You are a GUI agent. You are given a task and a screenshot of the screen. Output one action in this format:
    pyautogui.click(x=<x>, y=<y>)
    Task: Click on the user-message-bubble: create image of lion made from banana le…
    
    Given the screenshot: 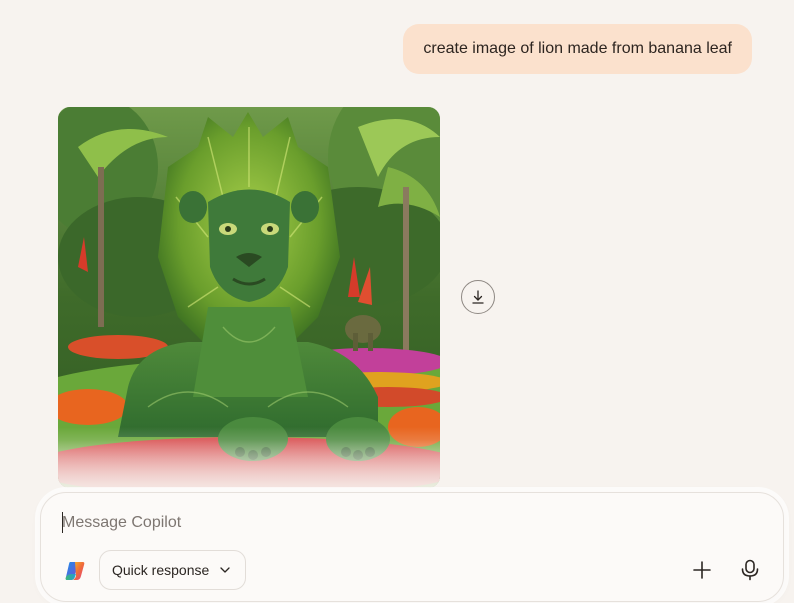 What is the action you would take?
    pyautogui.click(x=577, y=49)
    